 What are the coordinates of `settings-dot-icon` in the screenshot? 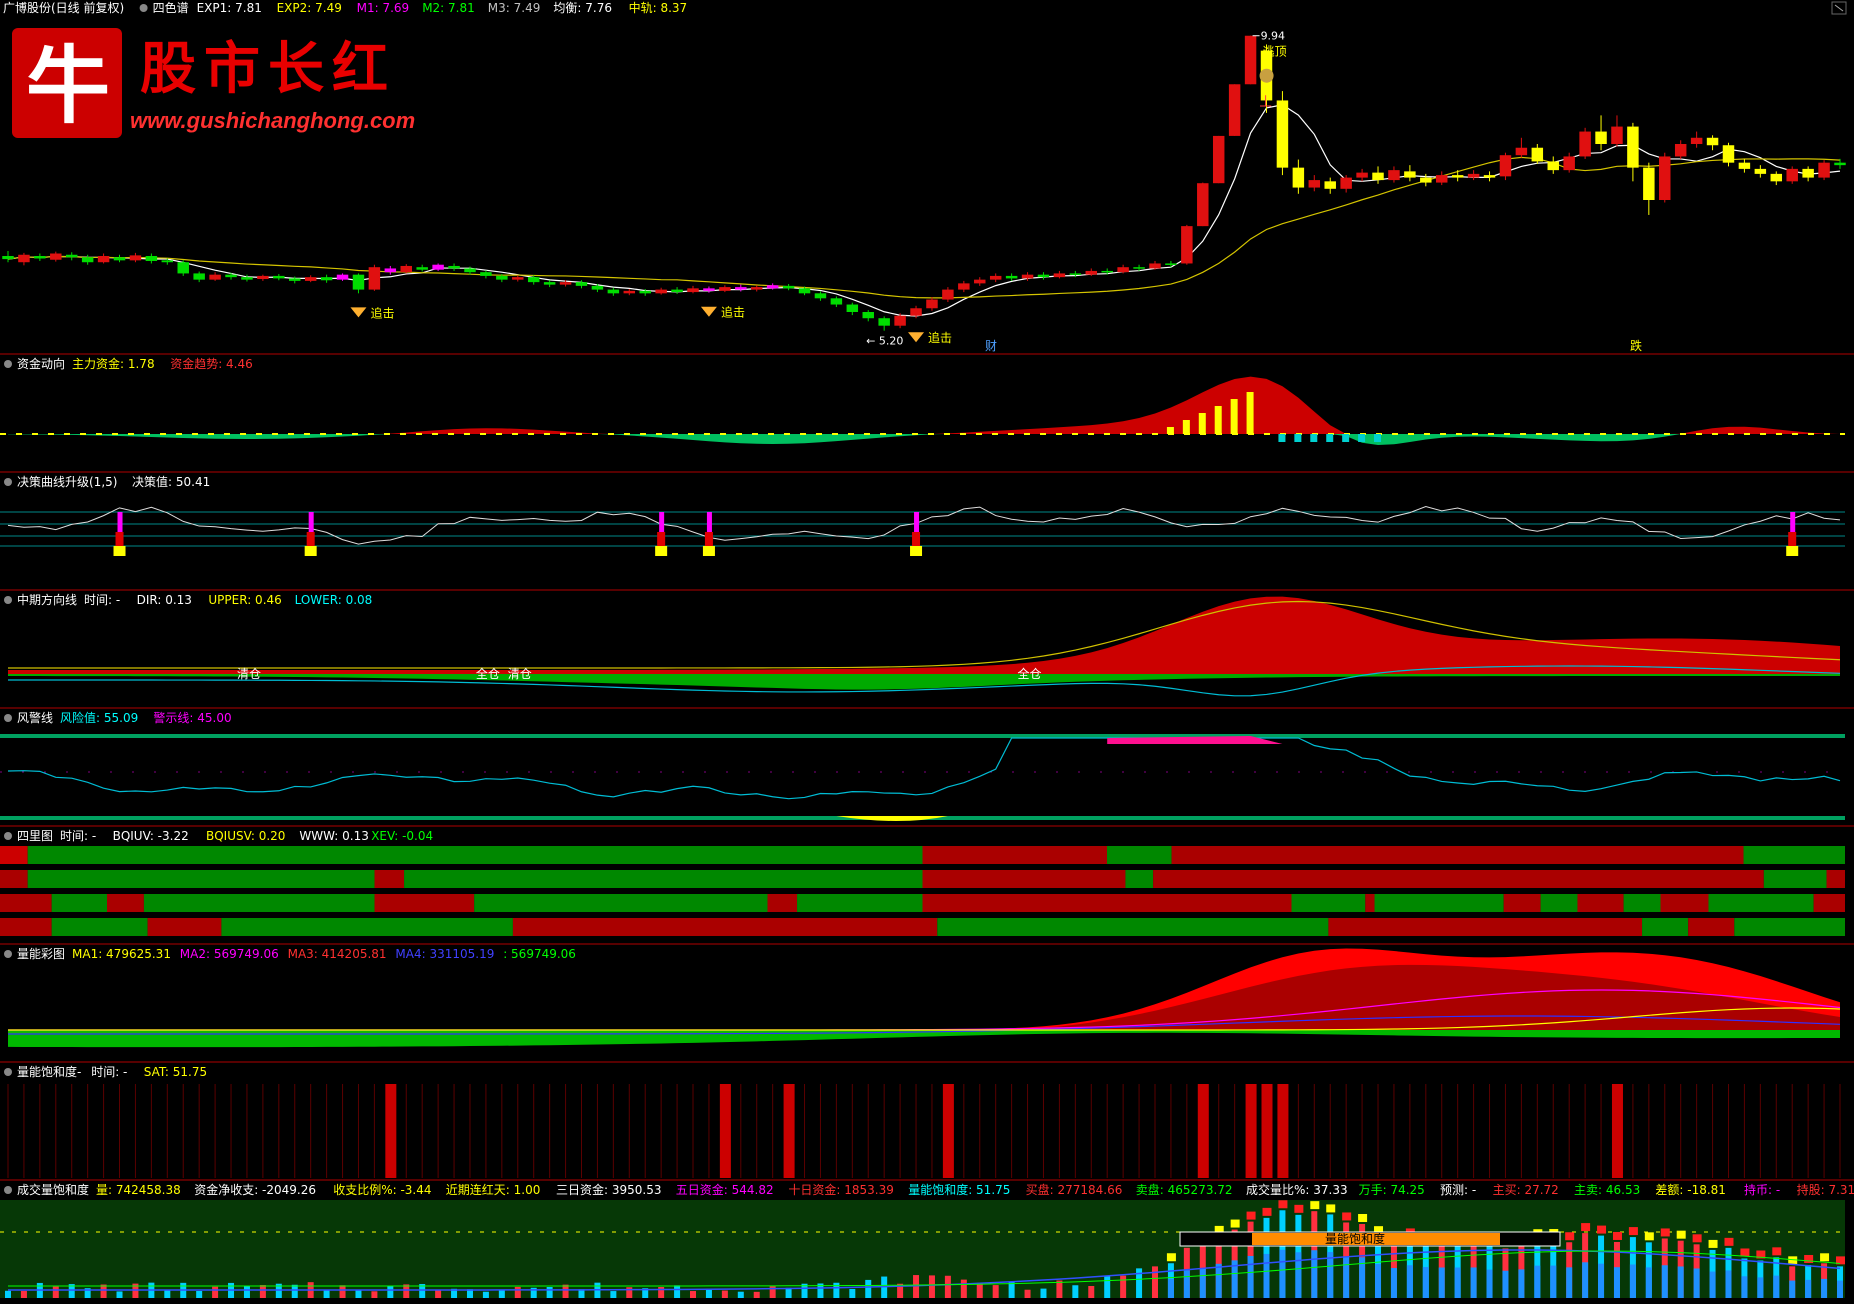 It's located at (143, 8).